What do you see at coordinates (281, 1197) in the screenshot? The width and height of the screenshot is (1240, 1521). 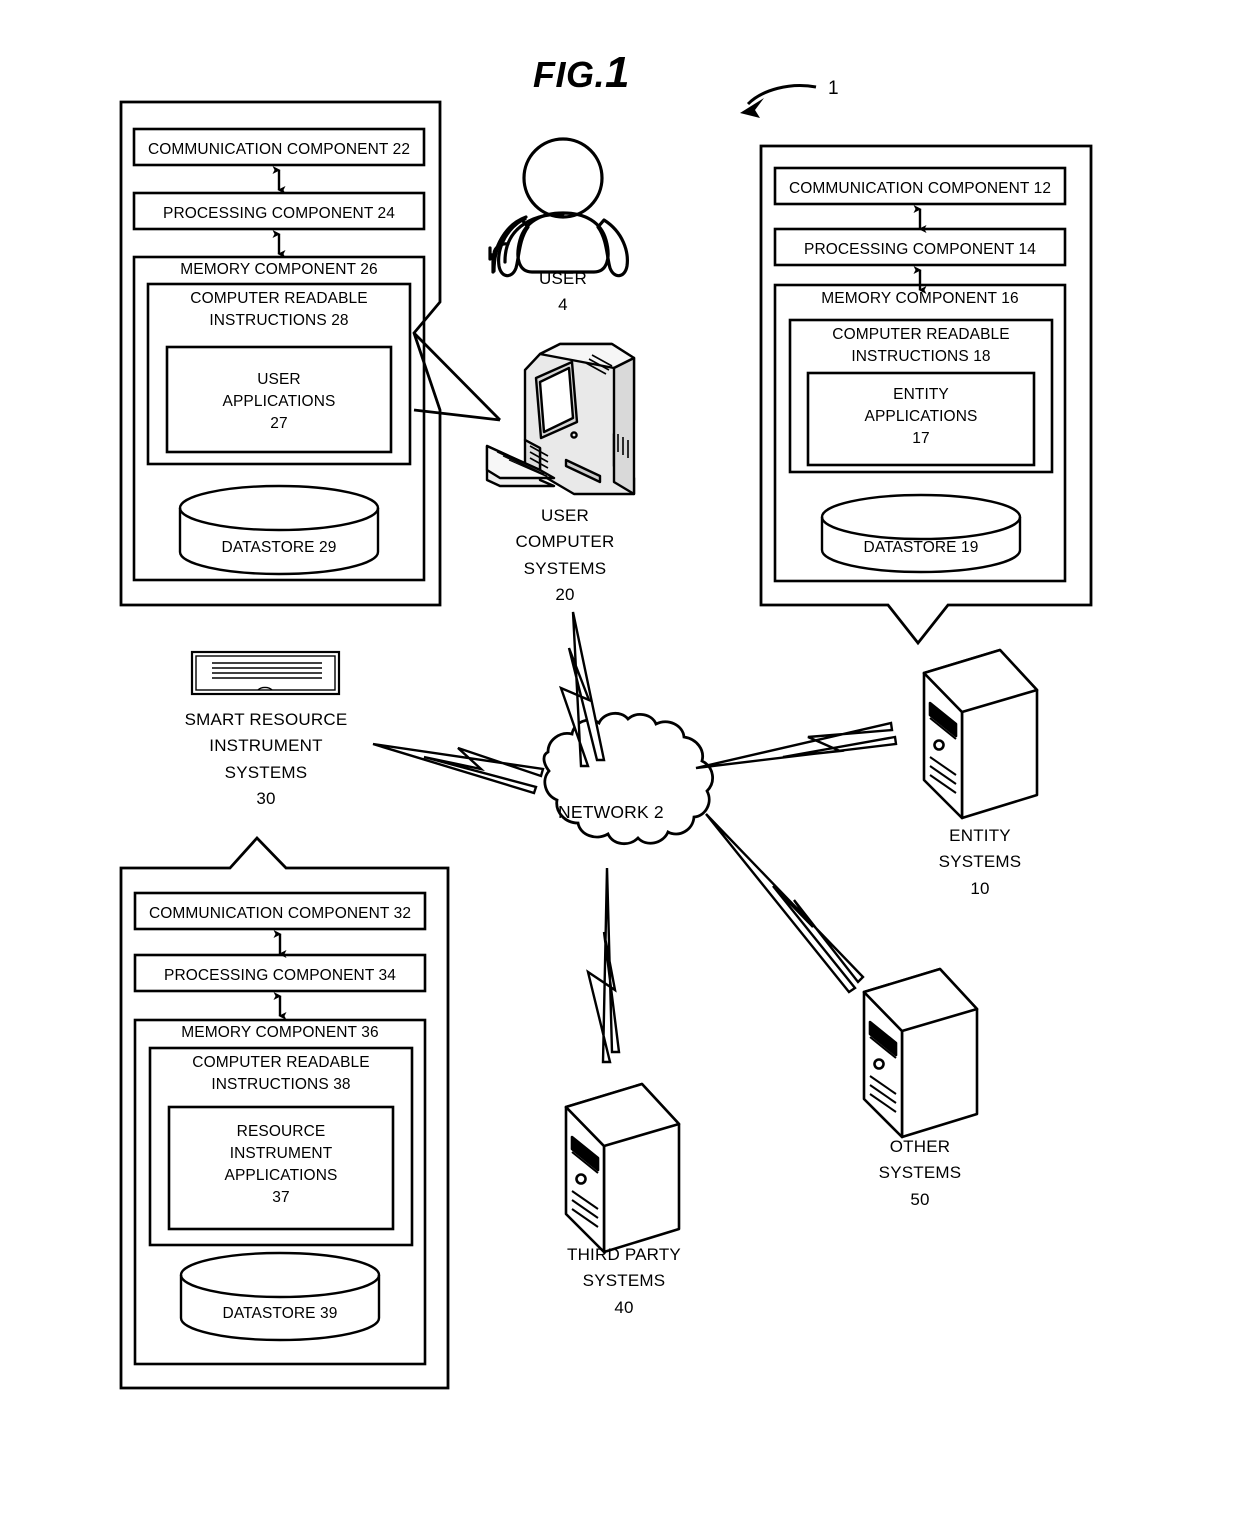 I see `instrument-applications-label-line4: 37` at bounding box center [281, 1197].